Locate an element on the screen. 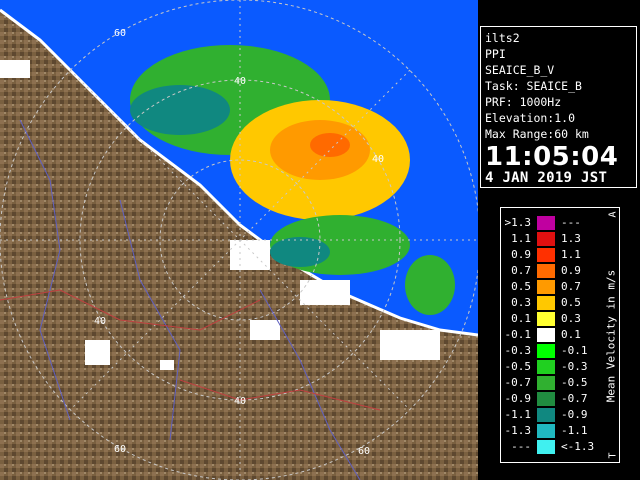 The image size is (640, 480). range-label-west-40: 40 is located at coordinates (100, 321).